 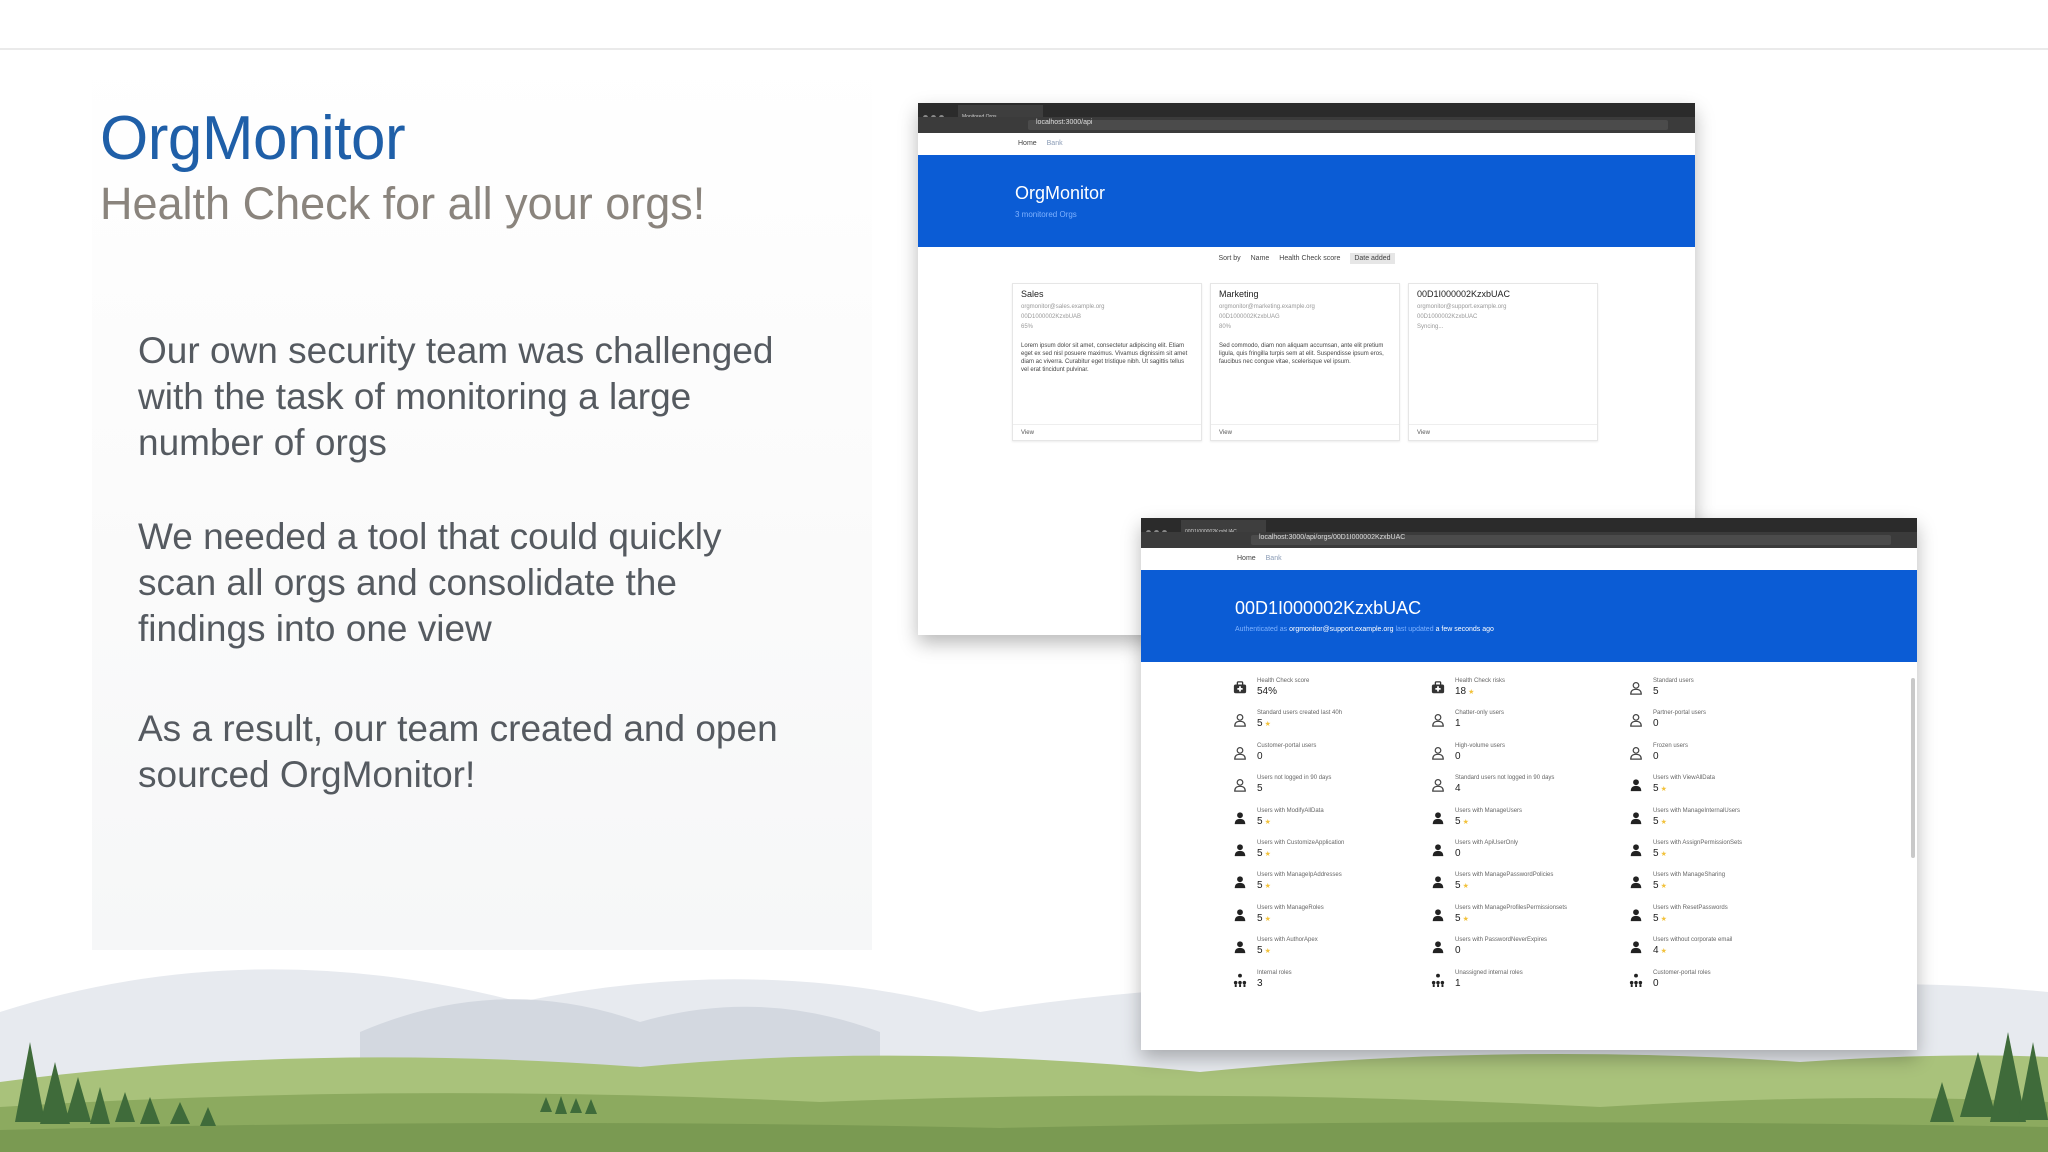 I want to click on org-card-score: 65%, so click(x=1027, y=327).